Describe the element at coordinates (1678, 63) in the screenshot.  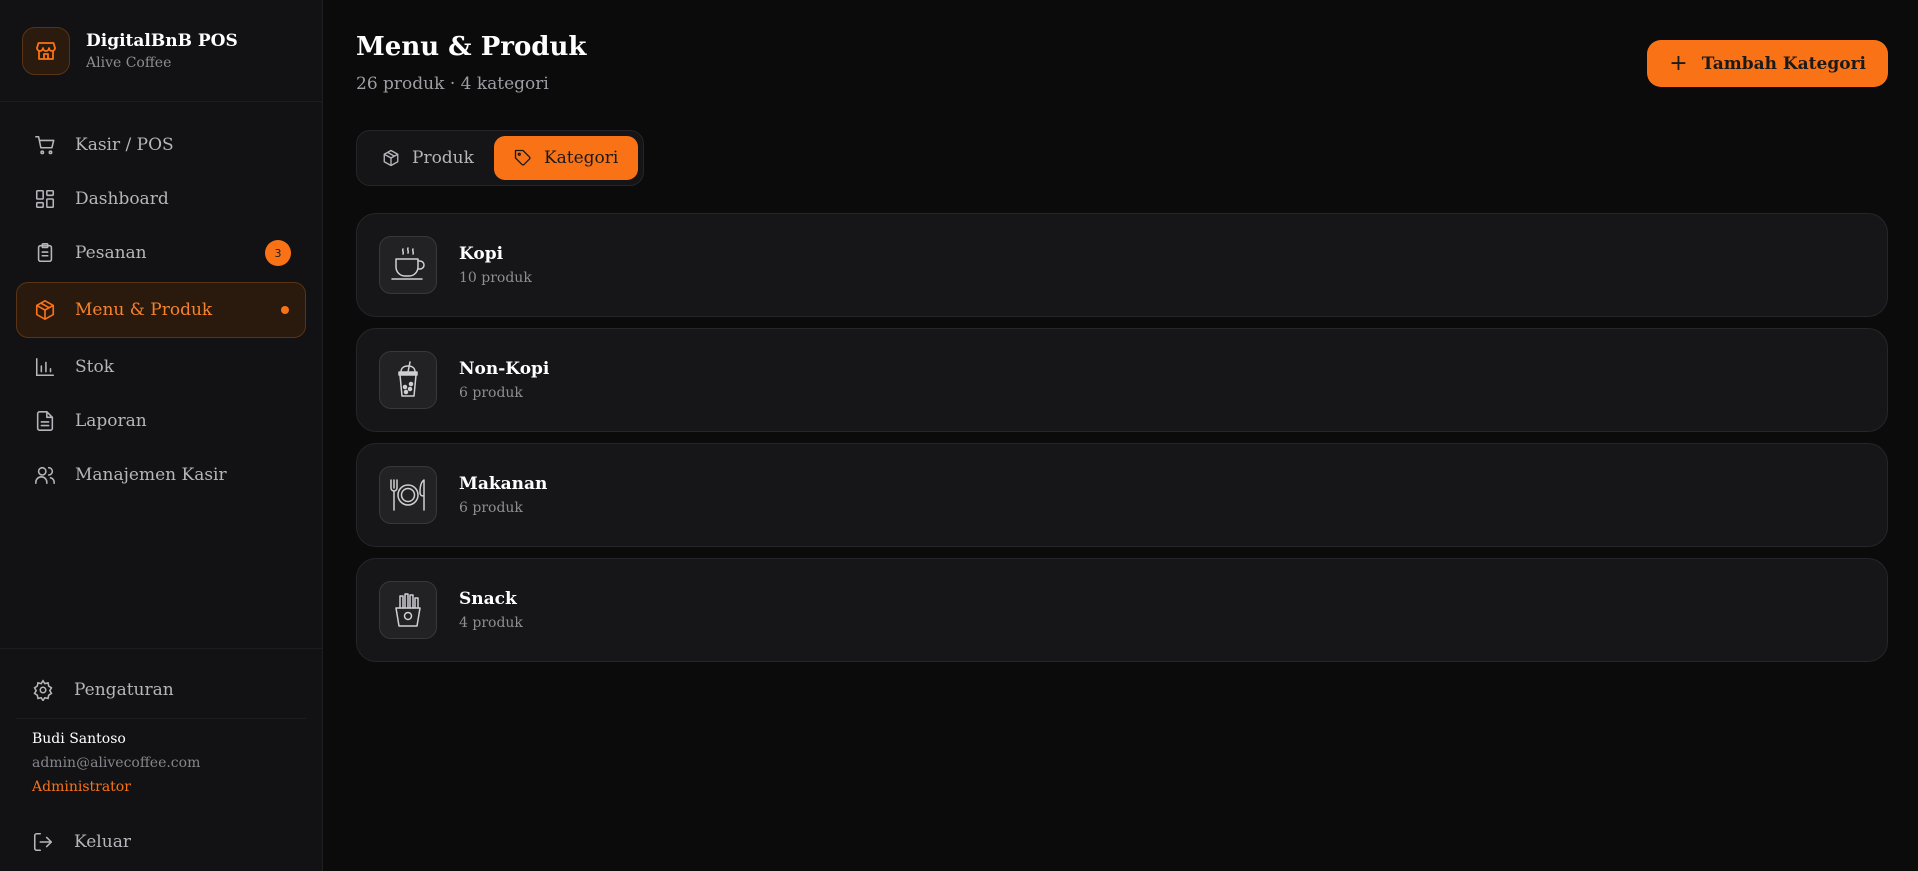
I see `plus-icon: +` at that location.